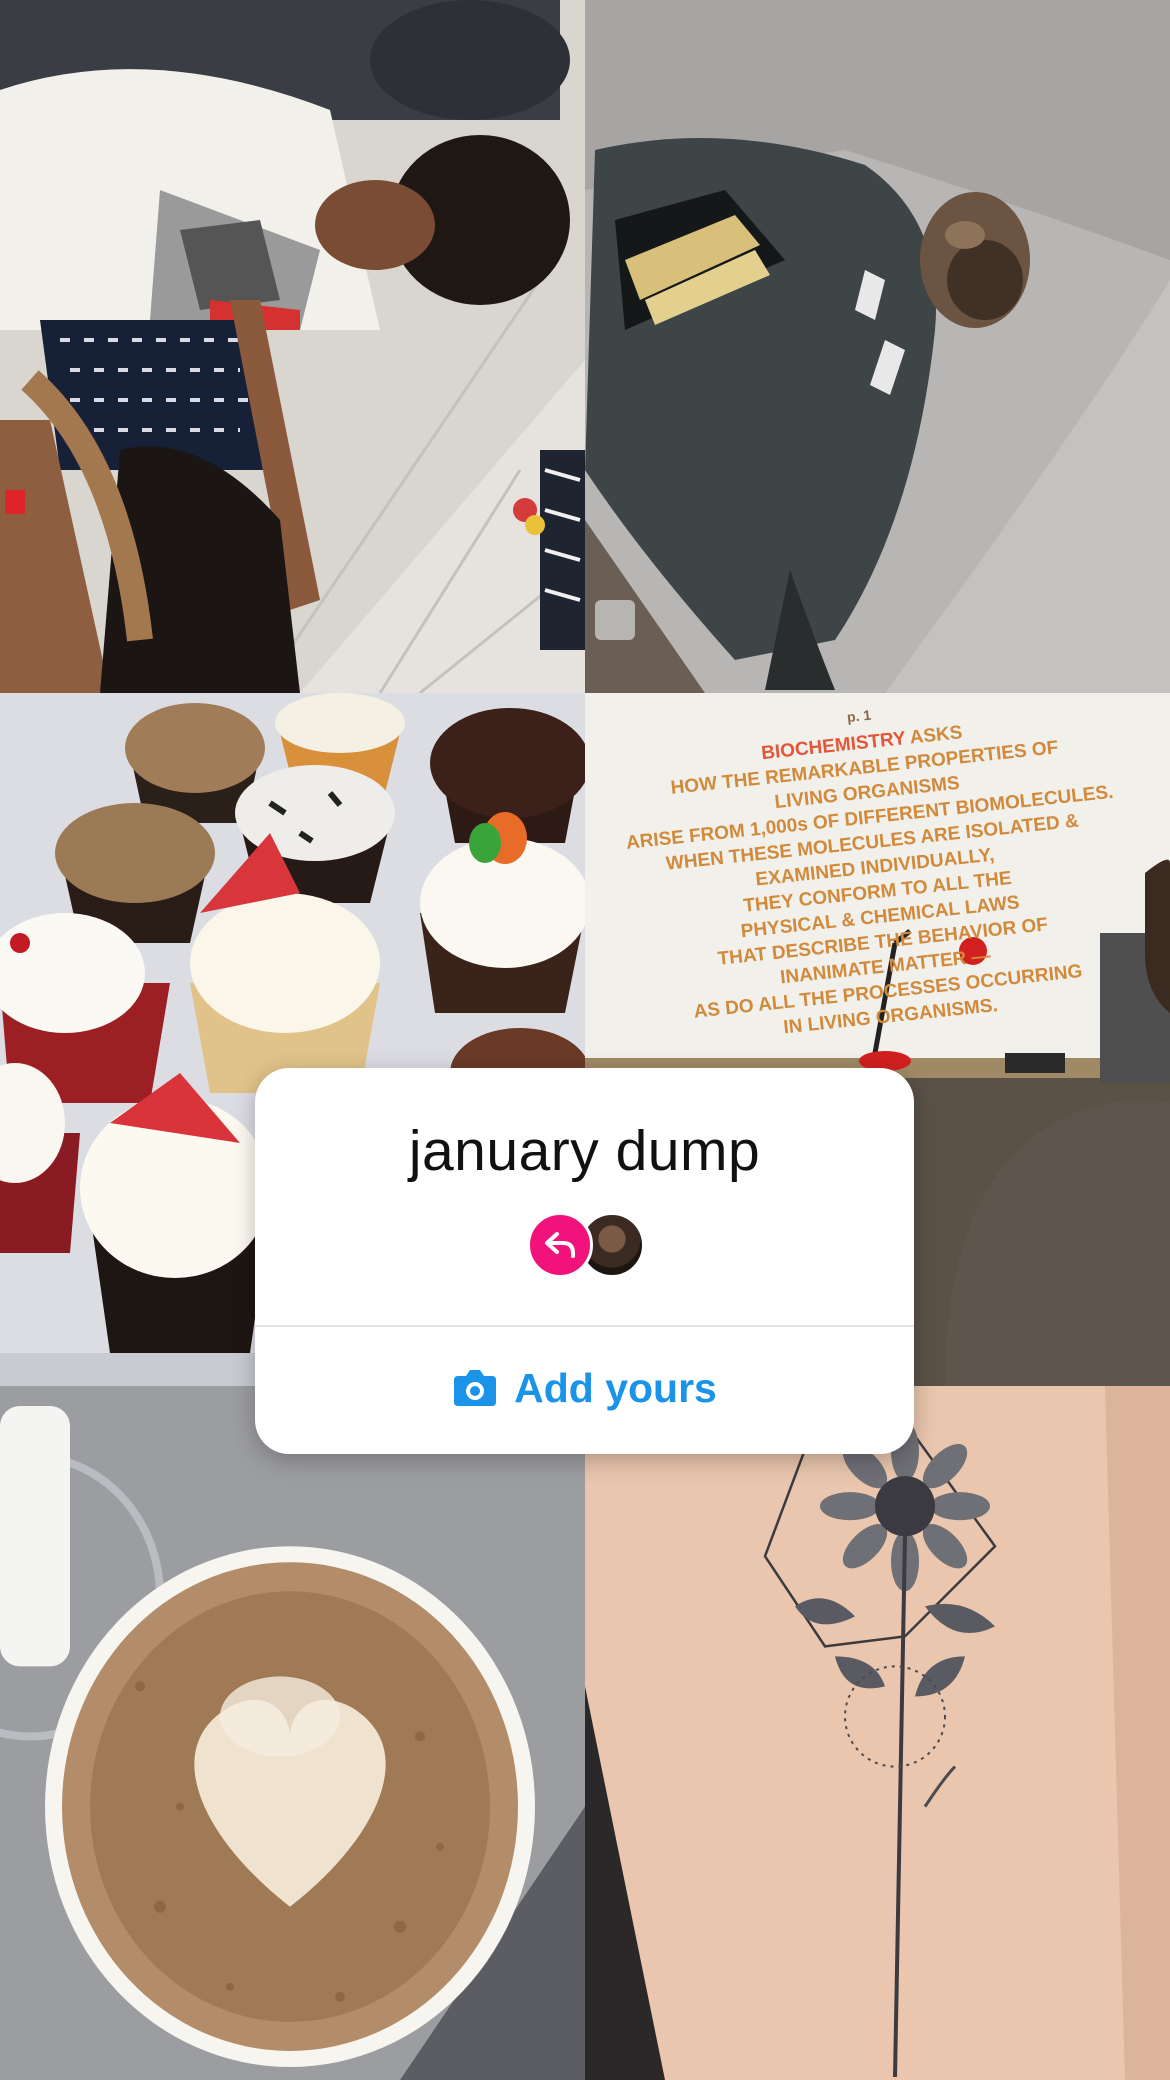  I want to click on sticker-divider, so click(584, 1326).